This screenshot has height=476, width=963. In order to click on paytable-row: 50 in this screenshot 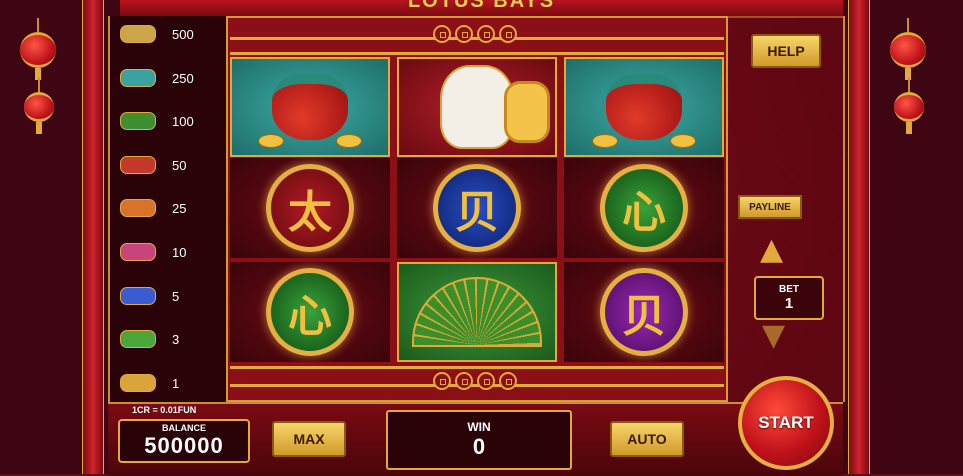, I will do `click(168, 165)`.